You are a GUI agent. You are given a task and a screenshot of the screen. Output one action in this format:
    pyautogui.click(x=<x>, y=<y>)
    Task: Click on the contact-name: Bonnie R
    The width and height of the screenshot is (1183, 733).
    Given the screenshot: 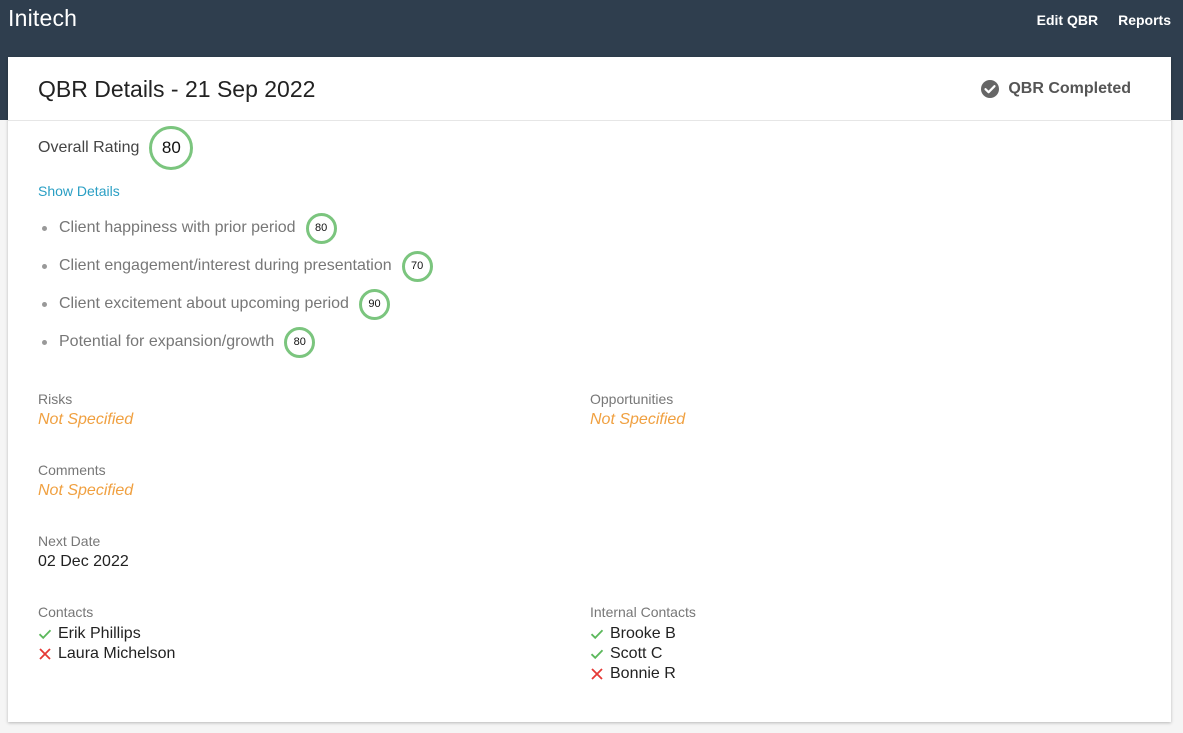 What is the action you would take?
    pyautogui.click(x=643, y=673)
    